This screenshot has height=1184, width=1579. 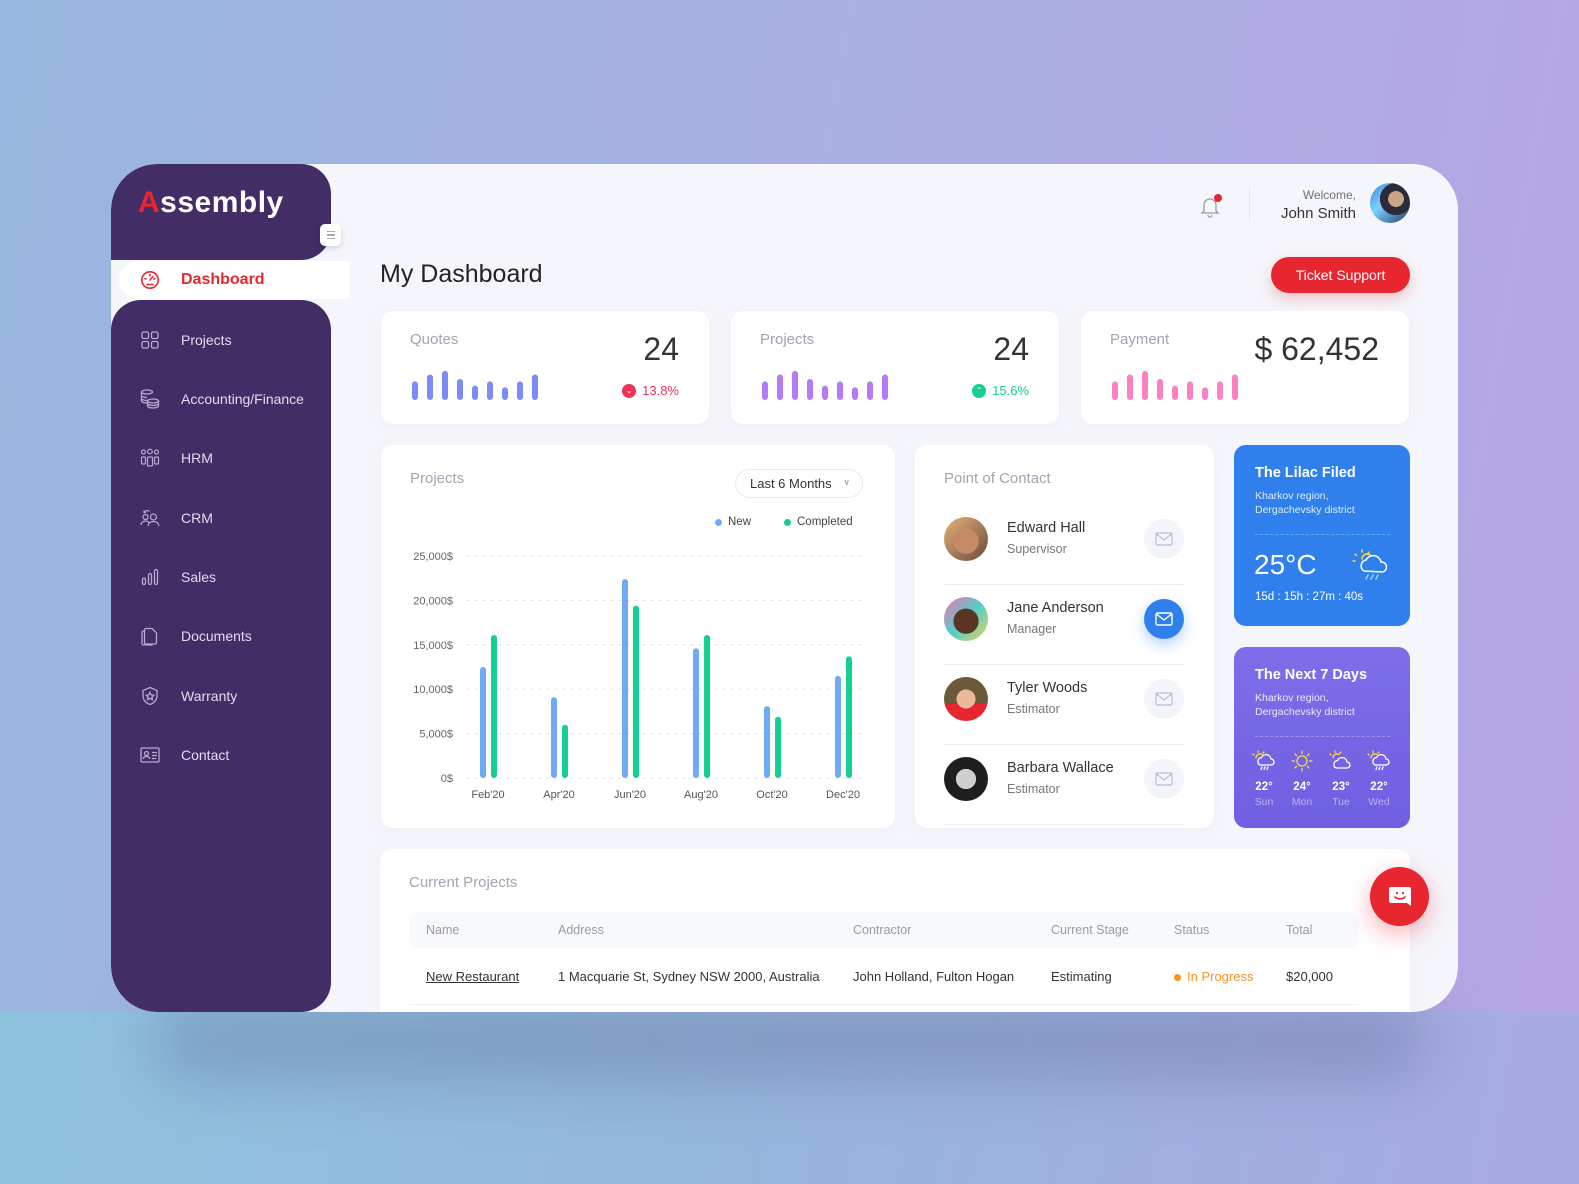 I want to click on sidebar-item-crm: CRM, so click(x=221, y=518).